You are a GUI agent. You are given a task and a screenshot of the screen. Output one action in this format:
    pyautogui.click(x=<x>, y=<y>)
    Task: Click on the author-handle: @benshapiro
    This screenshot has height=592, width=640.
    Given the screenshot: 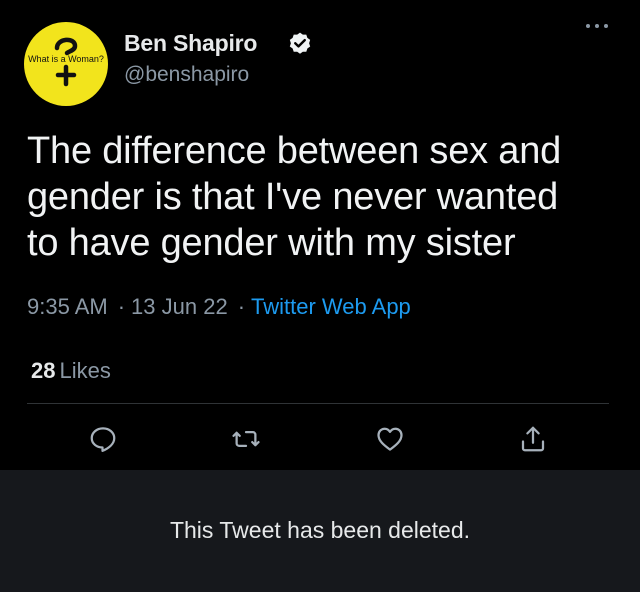 What is the action you would take?
    pyautogui.click(x=186, y=75)
    